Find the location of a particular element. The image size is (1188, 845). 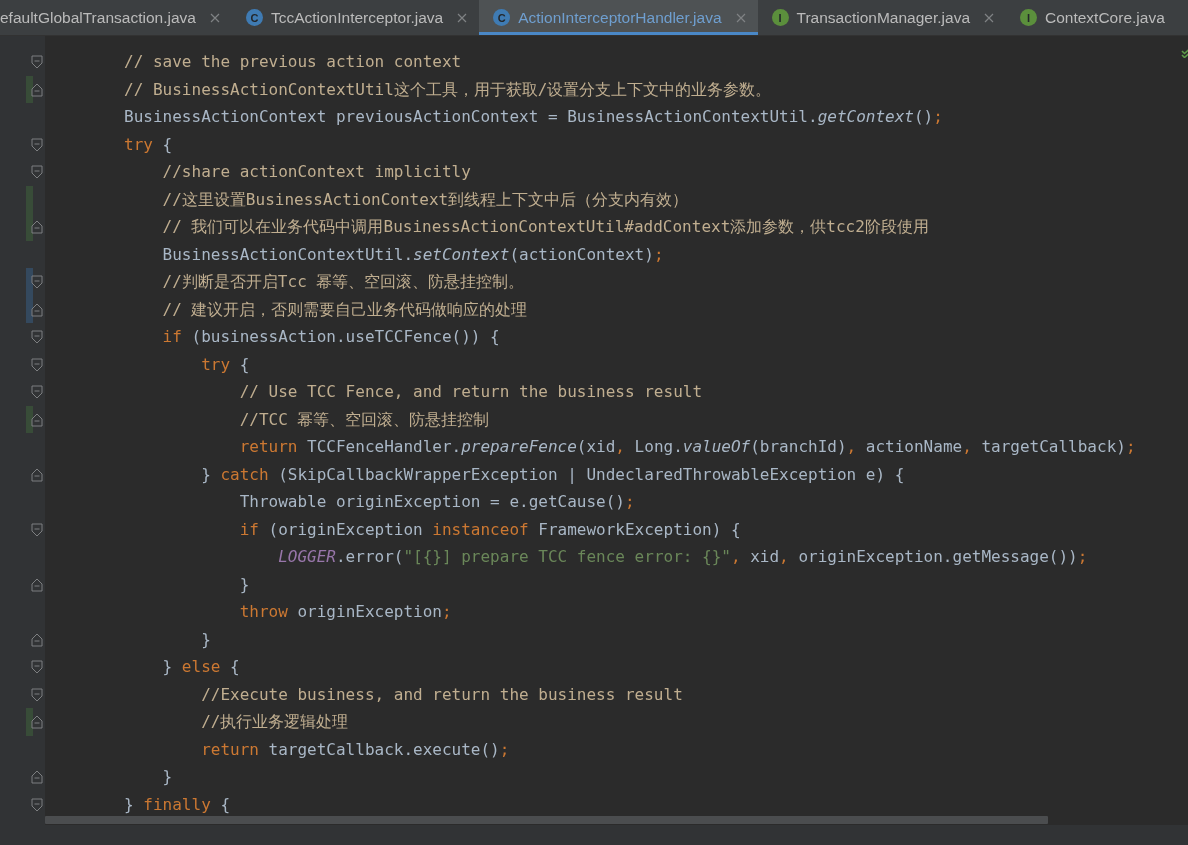

code-line: return TCCFenceHandler.prepareFence(xid, Long.valueOf(branchId), actionName, targetCallback); is located at coordinates (687, 447).